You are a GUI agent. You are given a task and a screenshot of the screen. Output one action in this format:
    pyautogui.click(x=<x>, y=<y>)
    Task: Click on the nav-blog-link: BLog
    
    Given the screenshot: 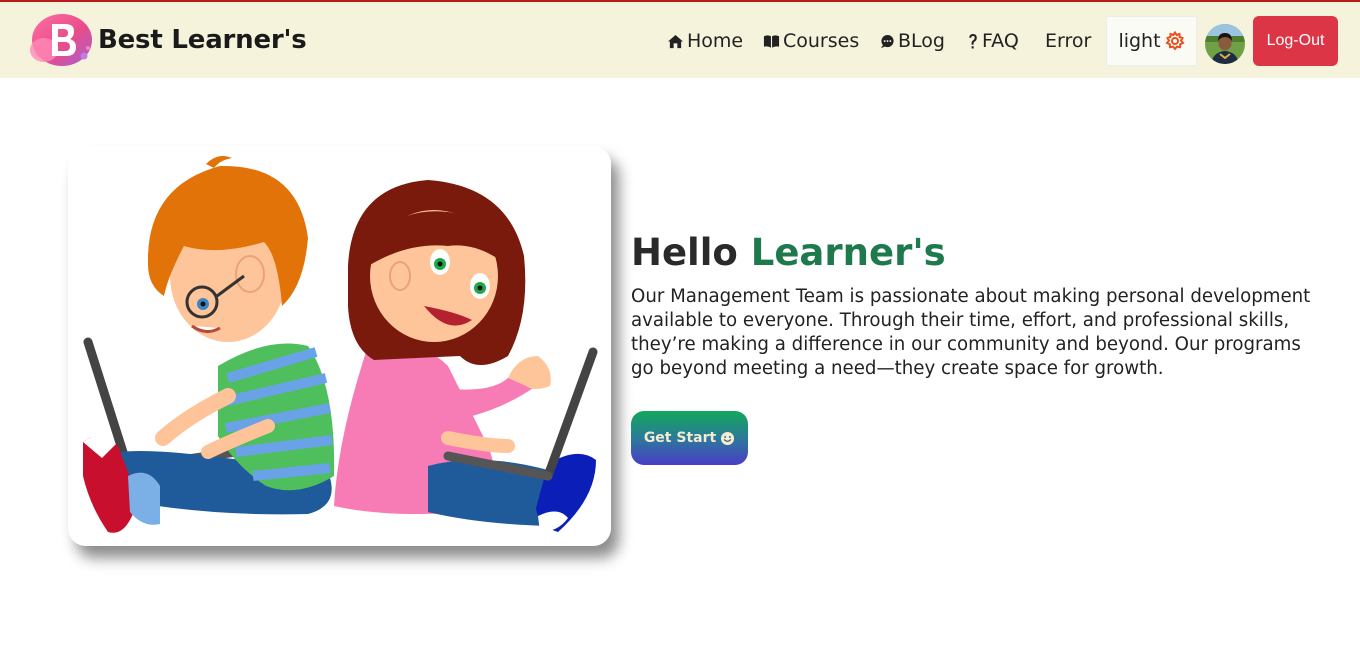 What is the action you would take?
    pyautogui.click(x=912, y=41)
    